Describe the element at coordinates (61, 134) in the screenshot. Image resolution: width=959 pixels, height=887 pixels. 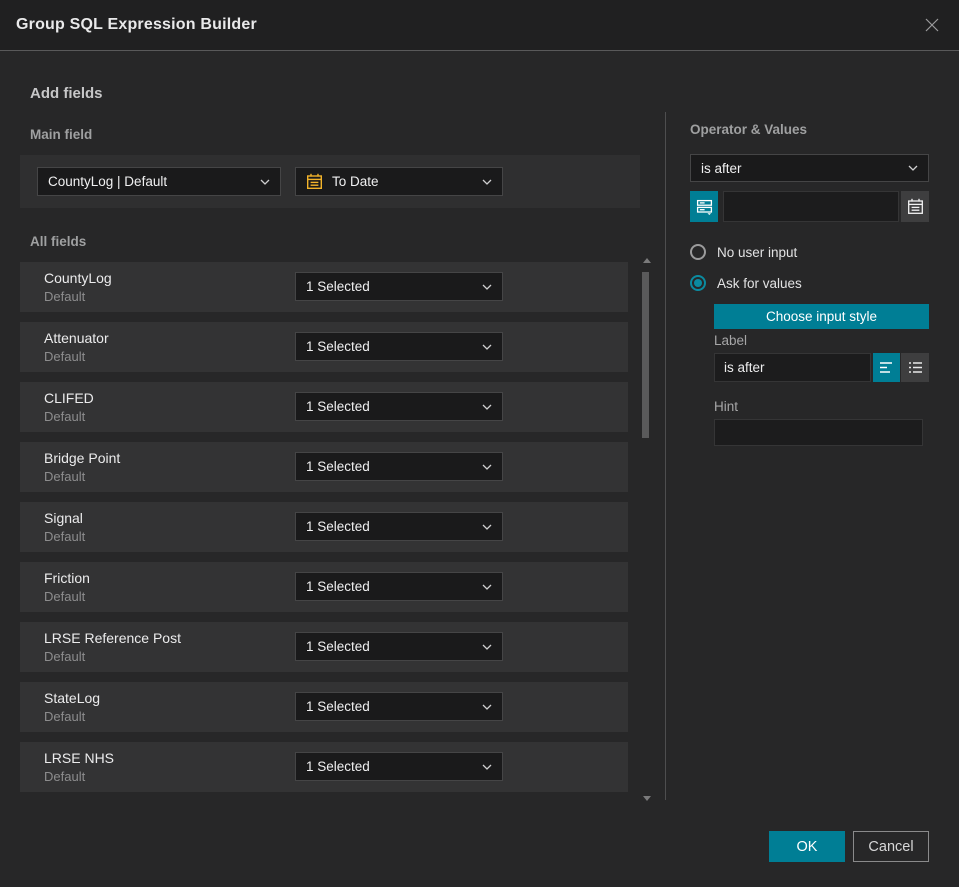
I see `main-field-label: Main field` at that location.